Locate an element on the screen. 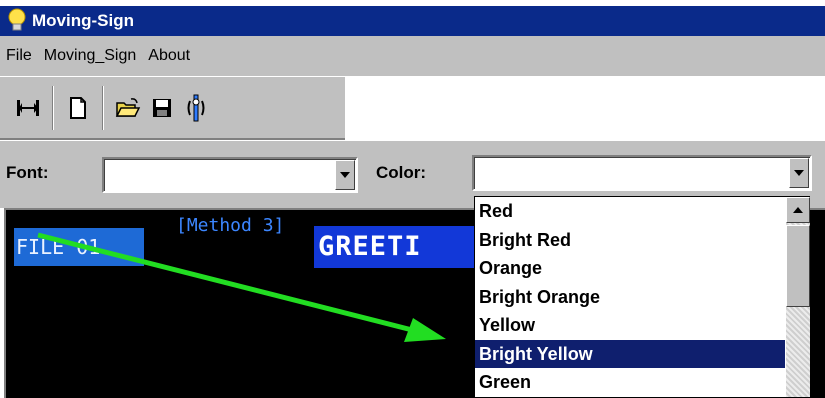 The height and width of the screenshot is (398, 825). color-label: Color: is located at coordinates (401, 172).